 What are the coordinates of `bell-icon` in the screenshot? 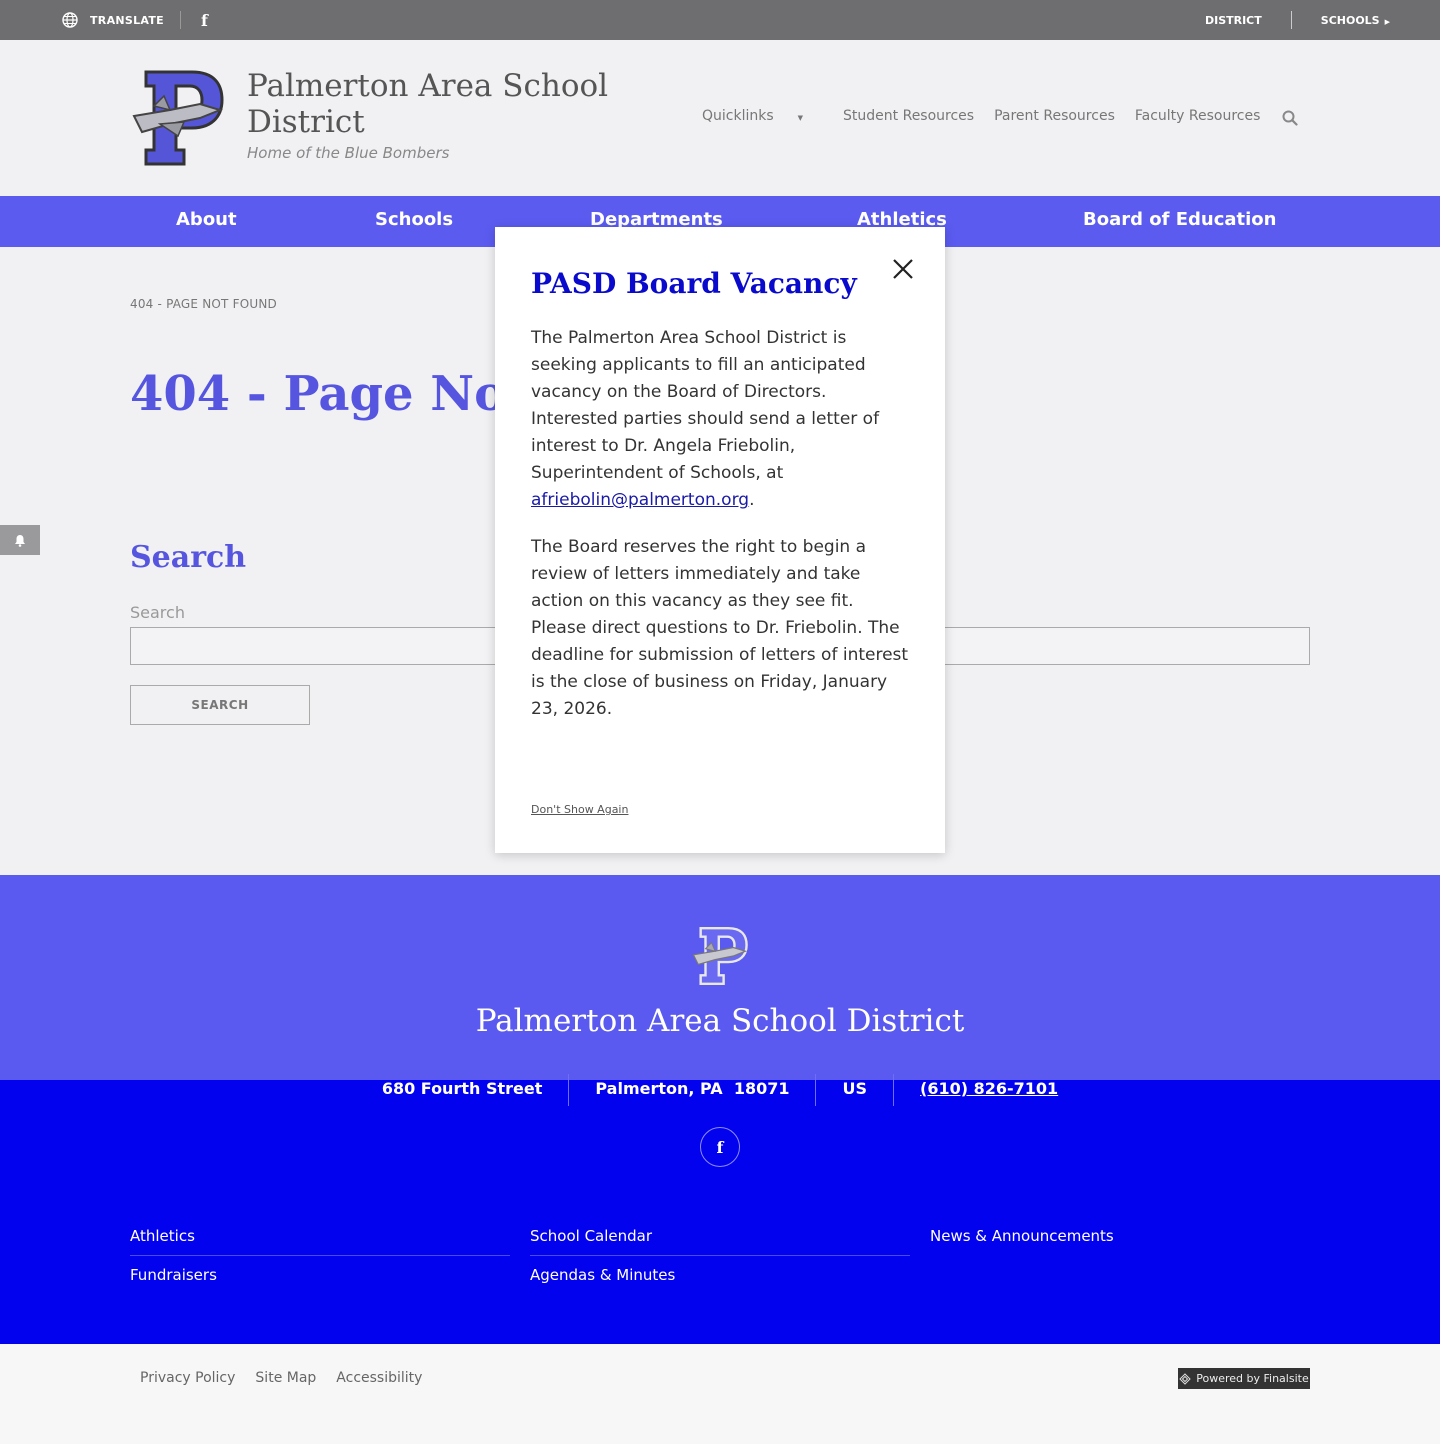 It's located at (20, 540).